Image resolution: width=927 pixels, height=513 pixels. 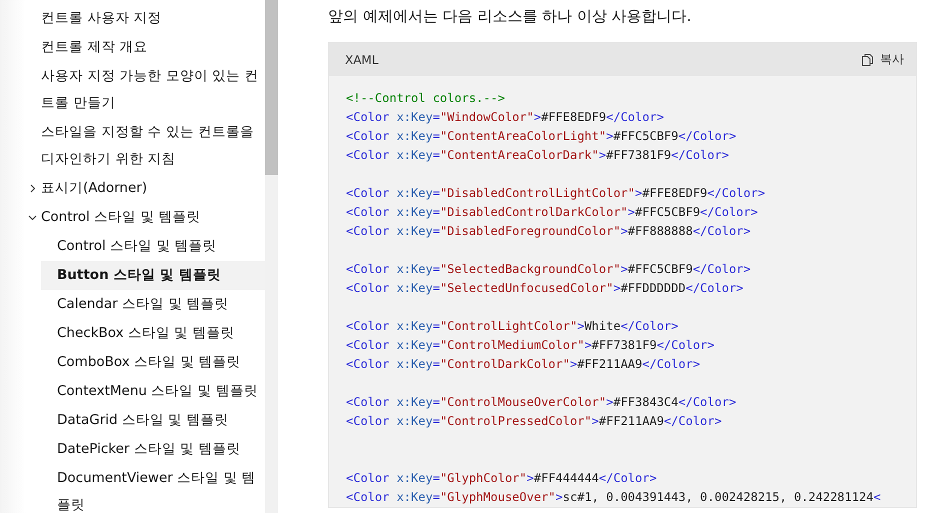 I want to click on code-line: <Color x:Key="DisabledForegroundColor">#FF888888</Color>, so click(x=549, y=231).